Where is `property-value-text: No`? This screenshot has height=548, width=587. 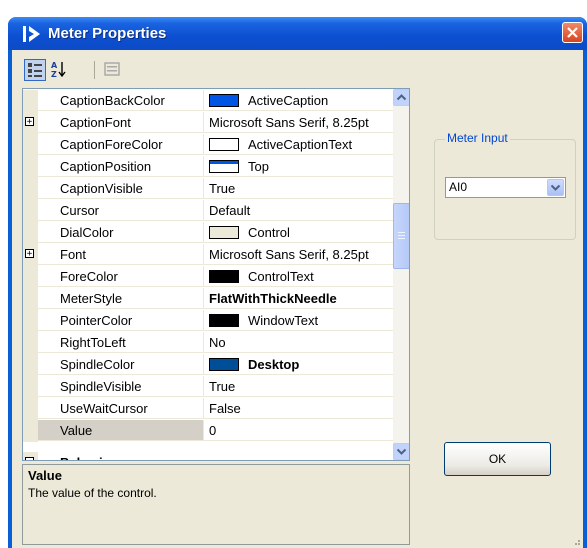 property-value-text: No is located at coordinates (217, 342).